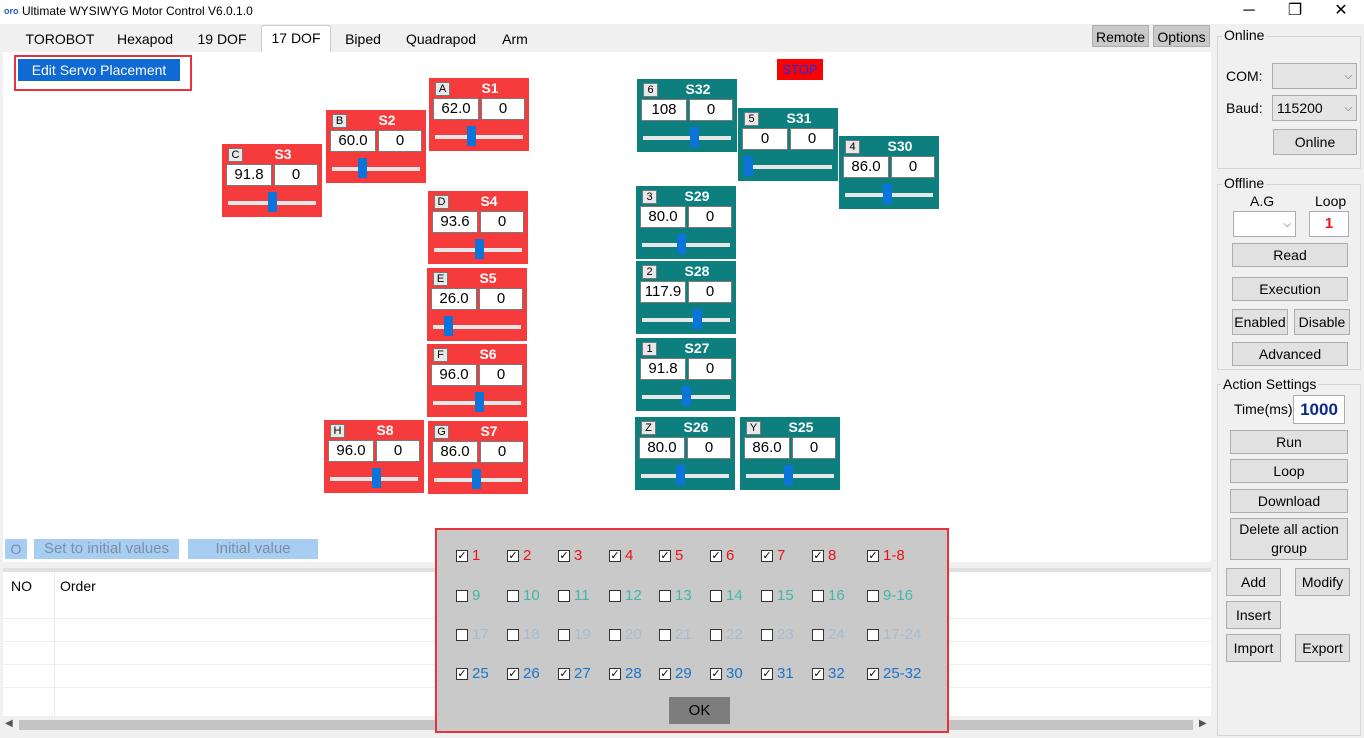 The width and height of the screenshot is (1364, 738). What do you see at coordinates (685, 453) in the screenshot?
I see `servo-card-s26: Z S26 80.0 0` at bounding box center [685, 453].